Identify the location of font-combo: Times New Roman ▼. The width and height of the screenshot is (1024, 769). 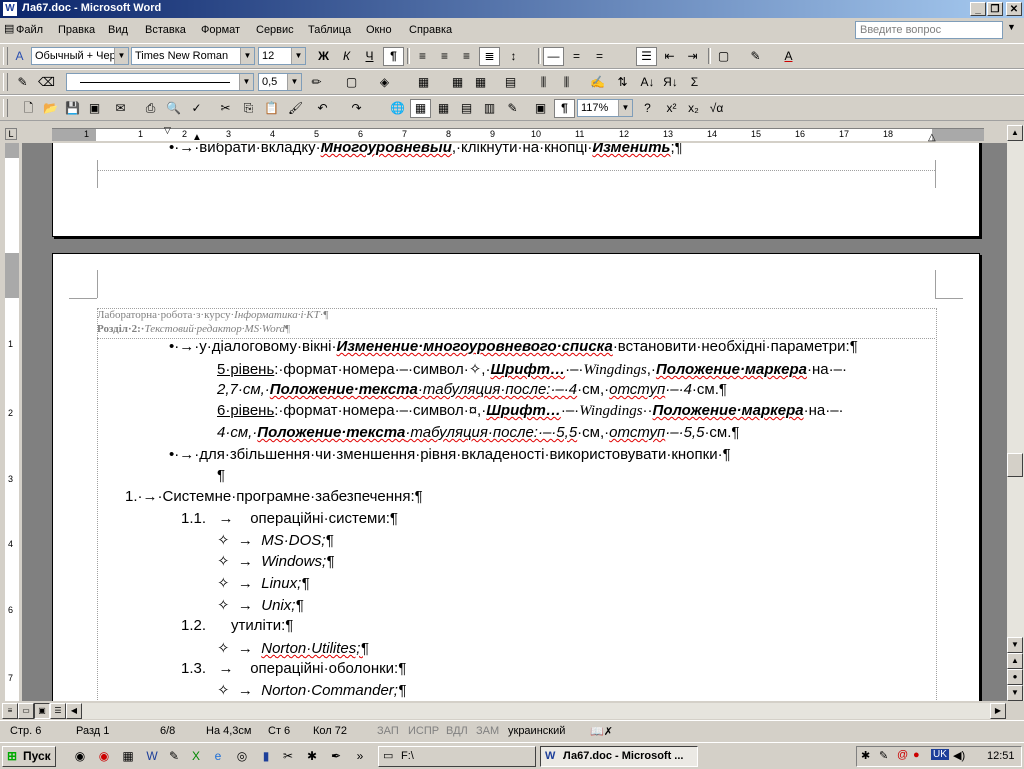
(193, 56).